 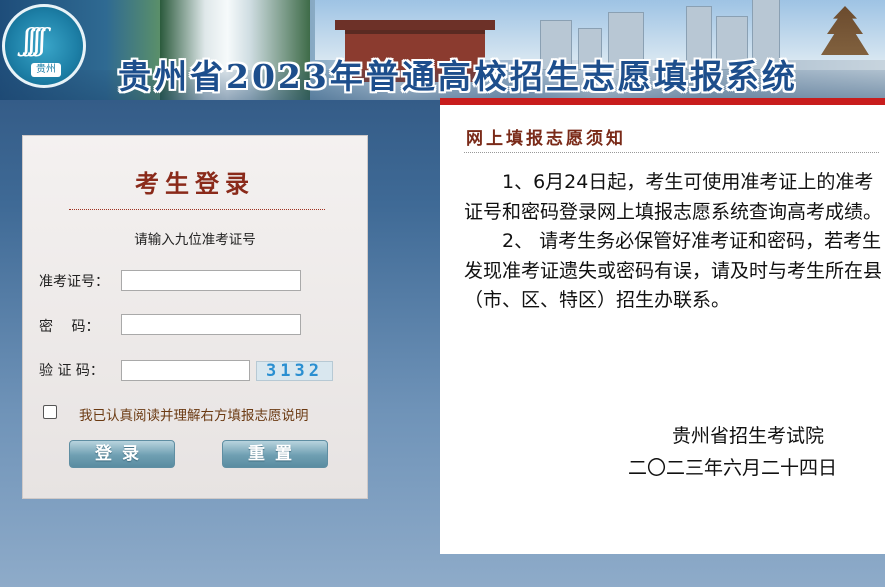 What do you see at coordinates (46, 70) in the screenshot?
I see `logo-label: 贵州` at bounding box center [46, 70].